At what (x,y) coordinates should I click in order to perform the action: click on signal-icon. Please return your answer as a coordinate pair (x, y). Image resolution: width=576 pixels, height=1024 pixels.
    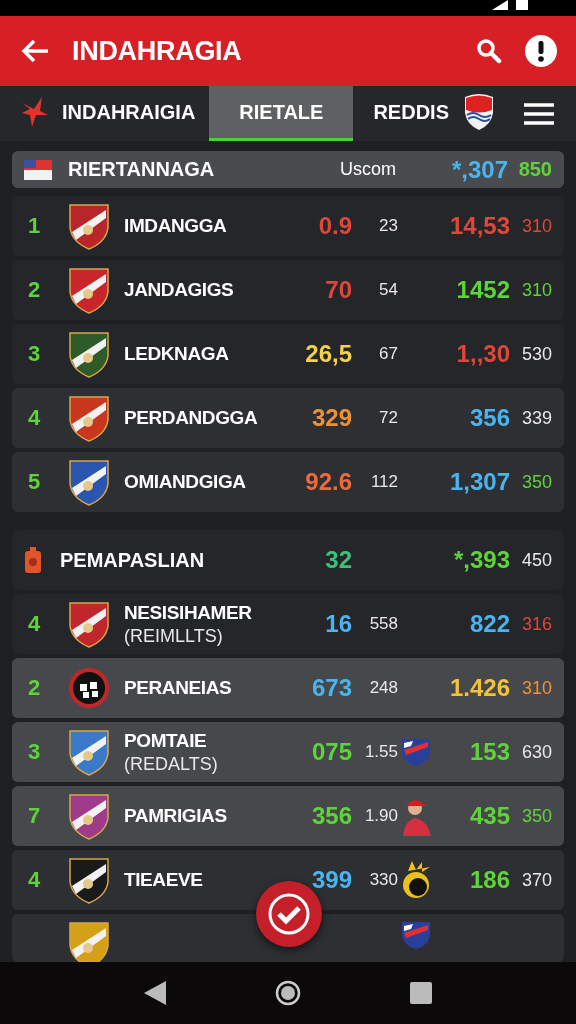
    Looking at the image, I should click on (500, 5).